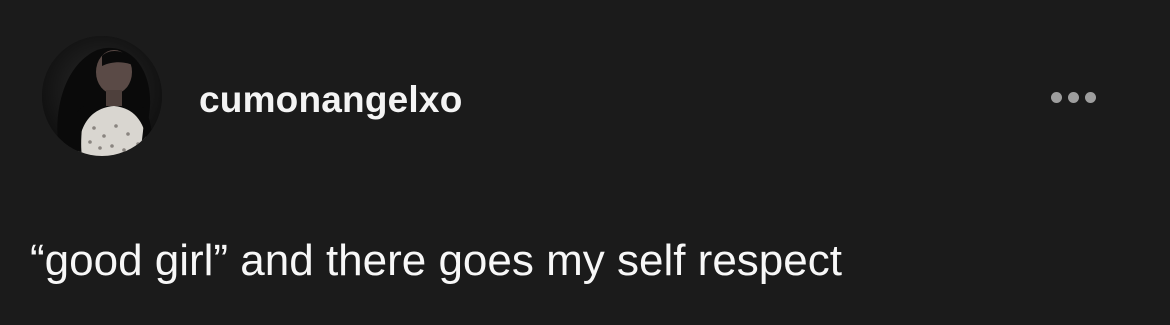 The width and height of the screenshot is (1170, 325). I want to click on avatar, so click(102, 96).